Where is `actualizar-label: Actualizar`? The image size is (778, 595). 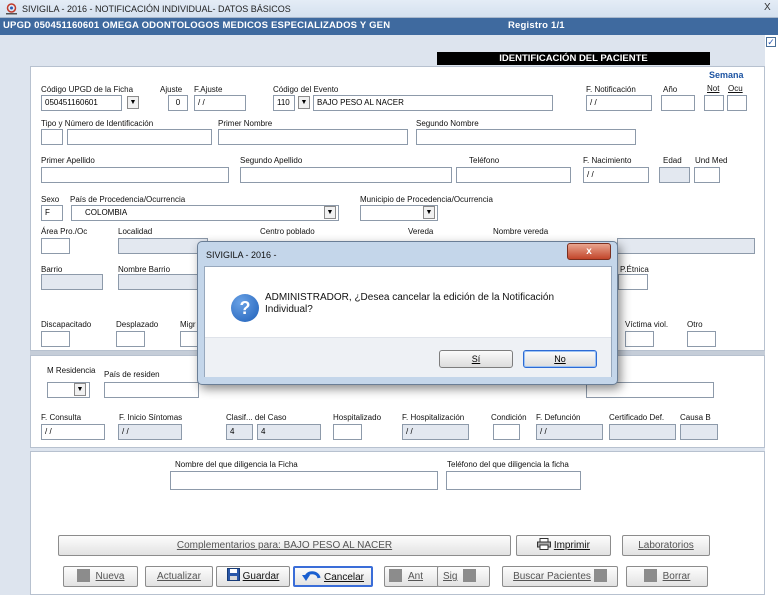 actualizar-label: Actualizar is located at coordinates (179, 576).